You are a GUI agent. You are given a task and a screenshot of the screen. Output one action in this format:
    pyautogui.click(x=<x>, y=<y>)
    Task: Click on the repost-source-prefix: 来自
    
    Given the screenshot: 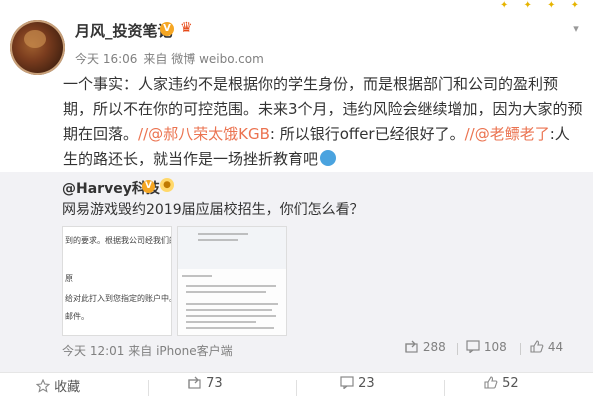 What is the action you would take?
    pyautogui.click(x=140, y=351)
    